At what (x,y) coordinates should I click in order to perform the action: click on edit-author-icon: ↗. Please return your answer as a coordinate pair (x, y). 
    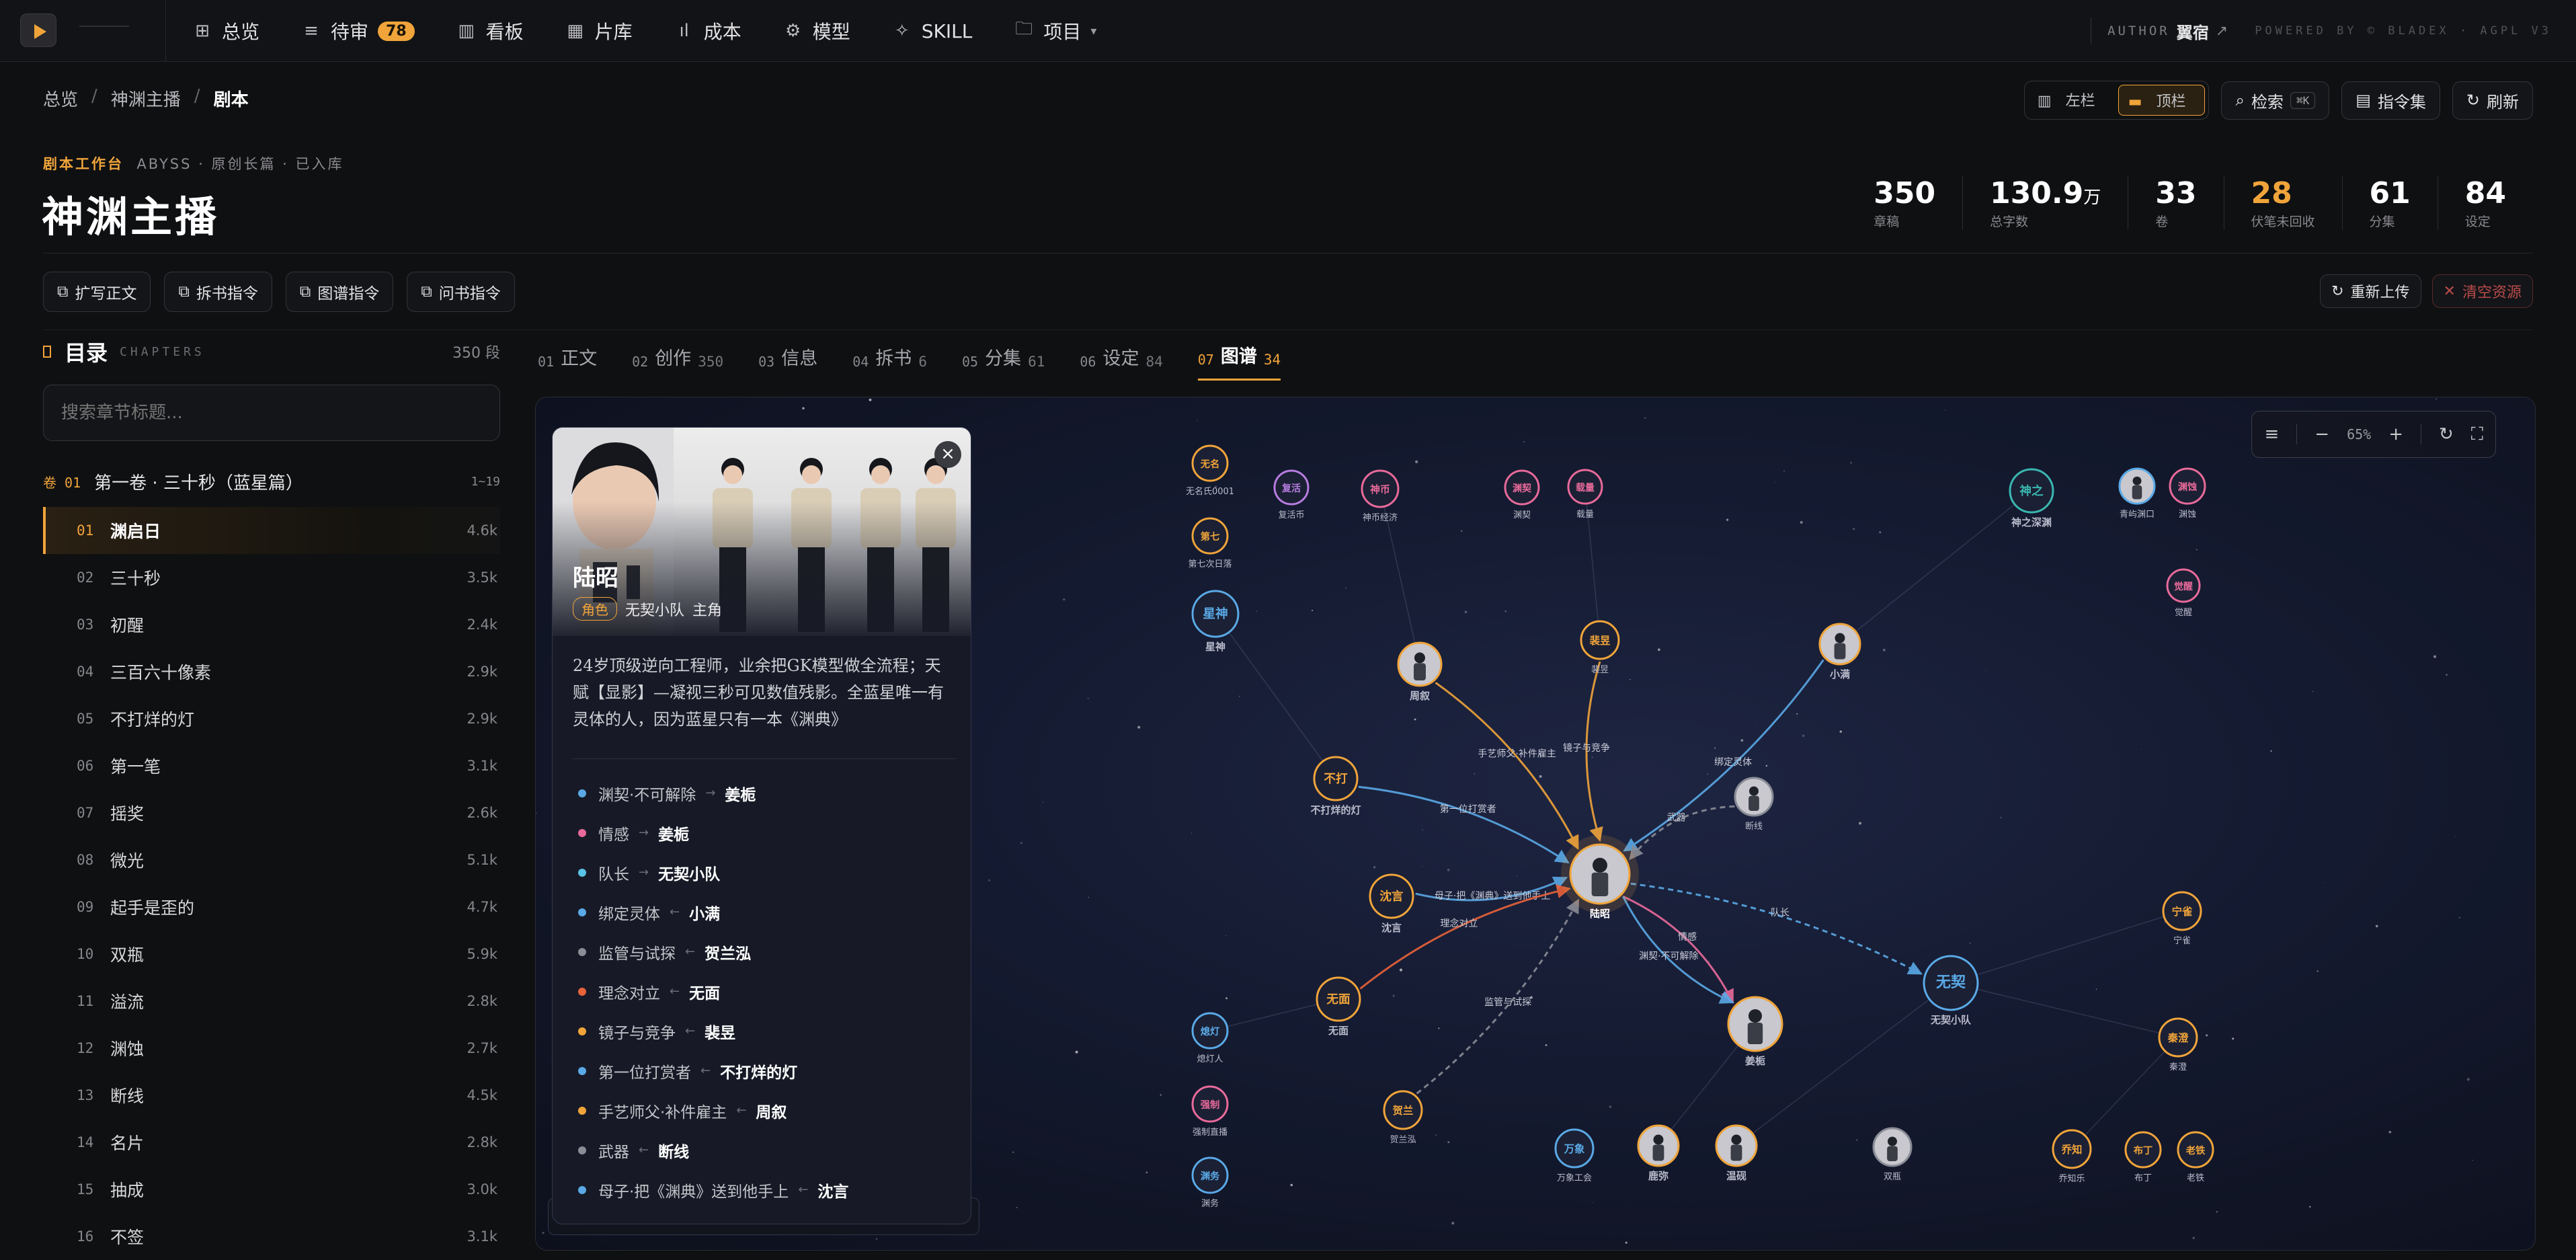
    Looking at the image, I should click on (2222, 31).